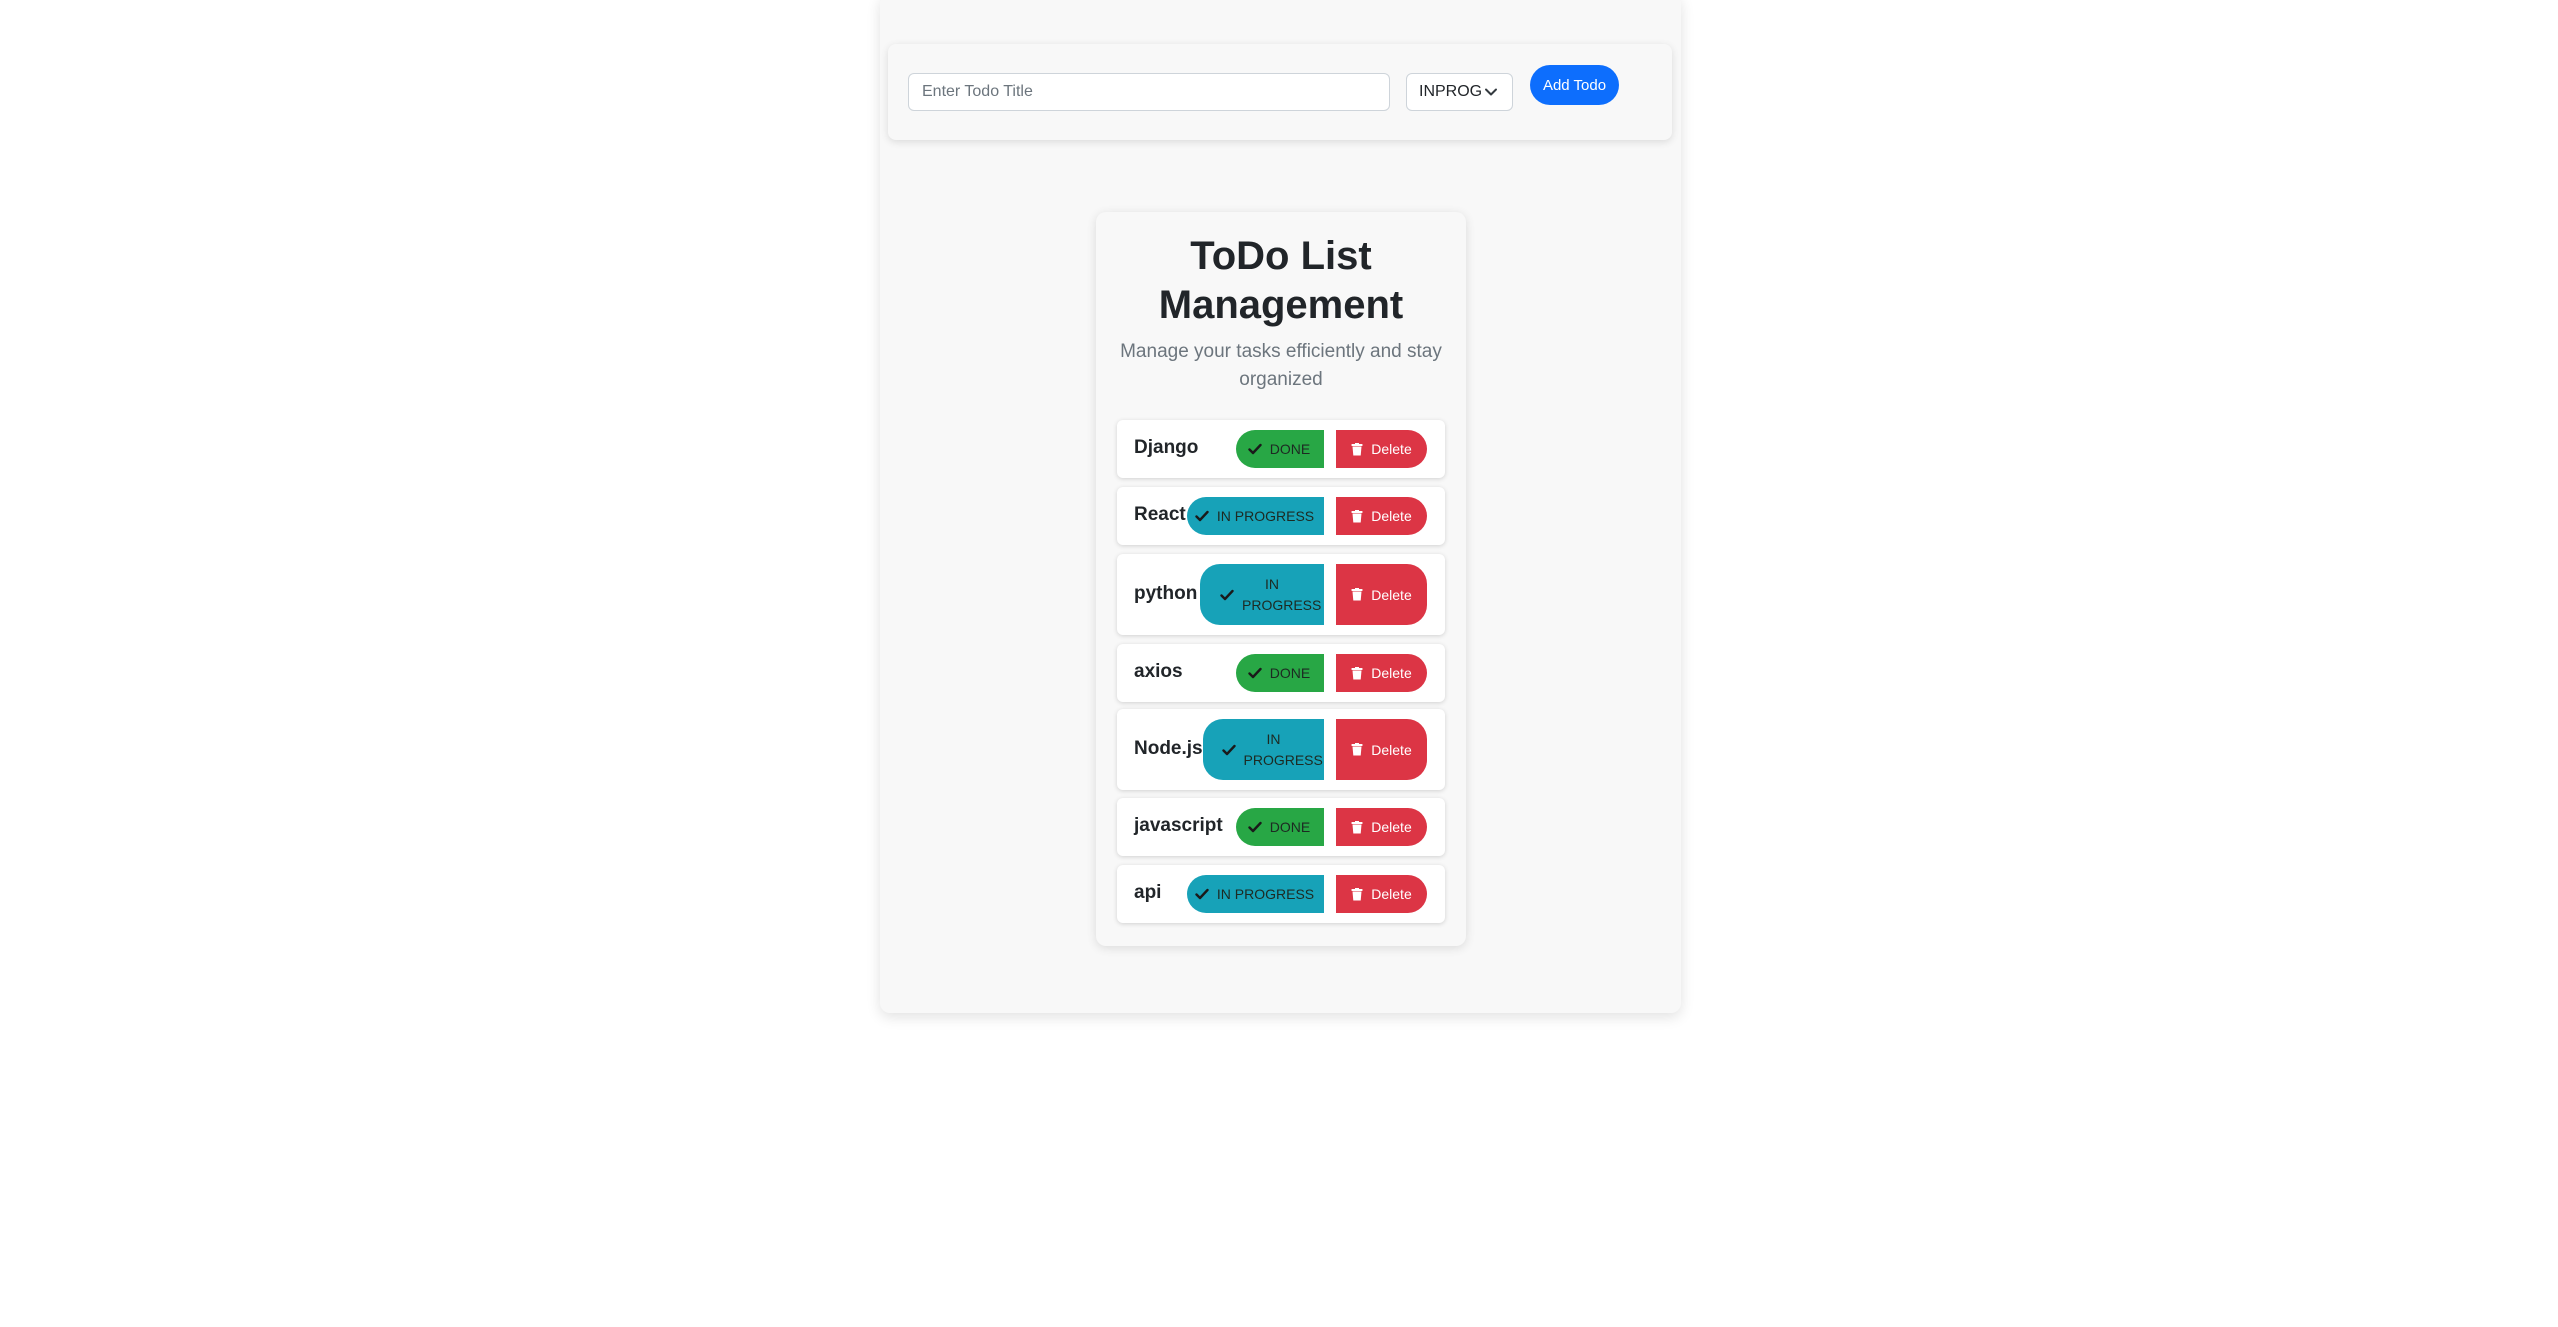  Describe the element at coordinates (1158, 671) in the screenshot. I see `todo-title: axios` at that location.